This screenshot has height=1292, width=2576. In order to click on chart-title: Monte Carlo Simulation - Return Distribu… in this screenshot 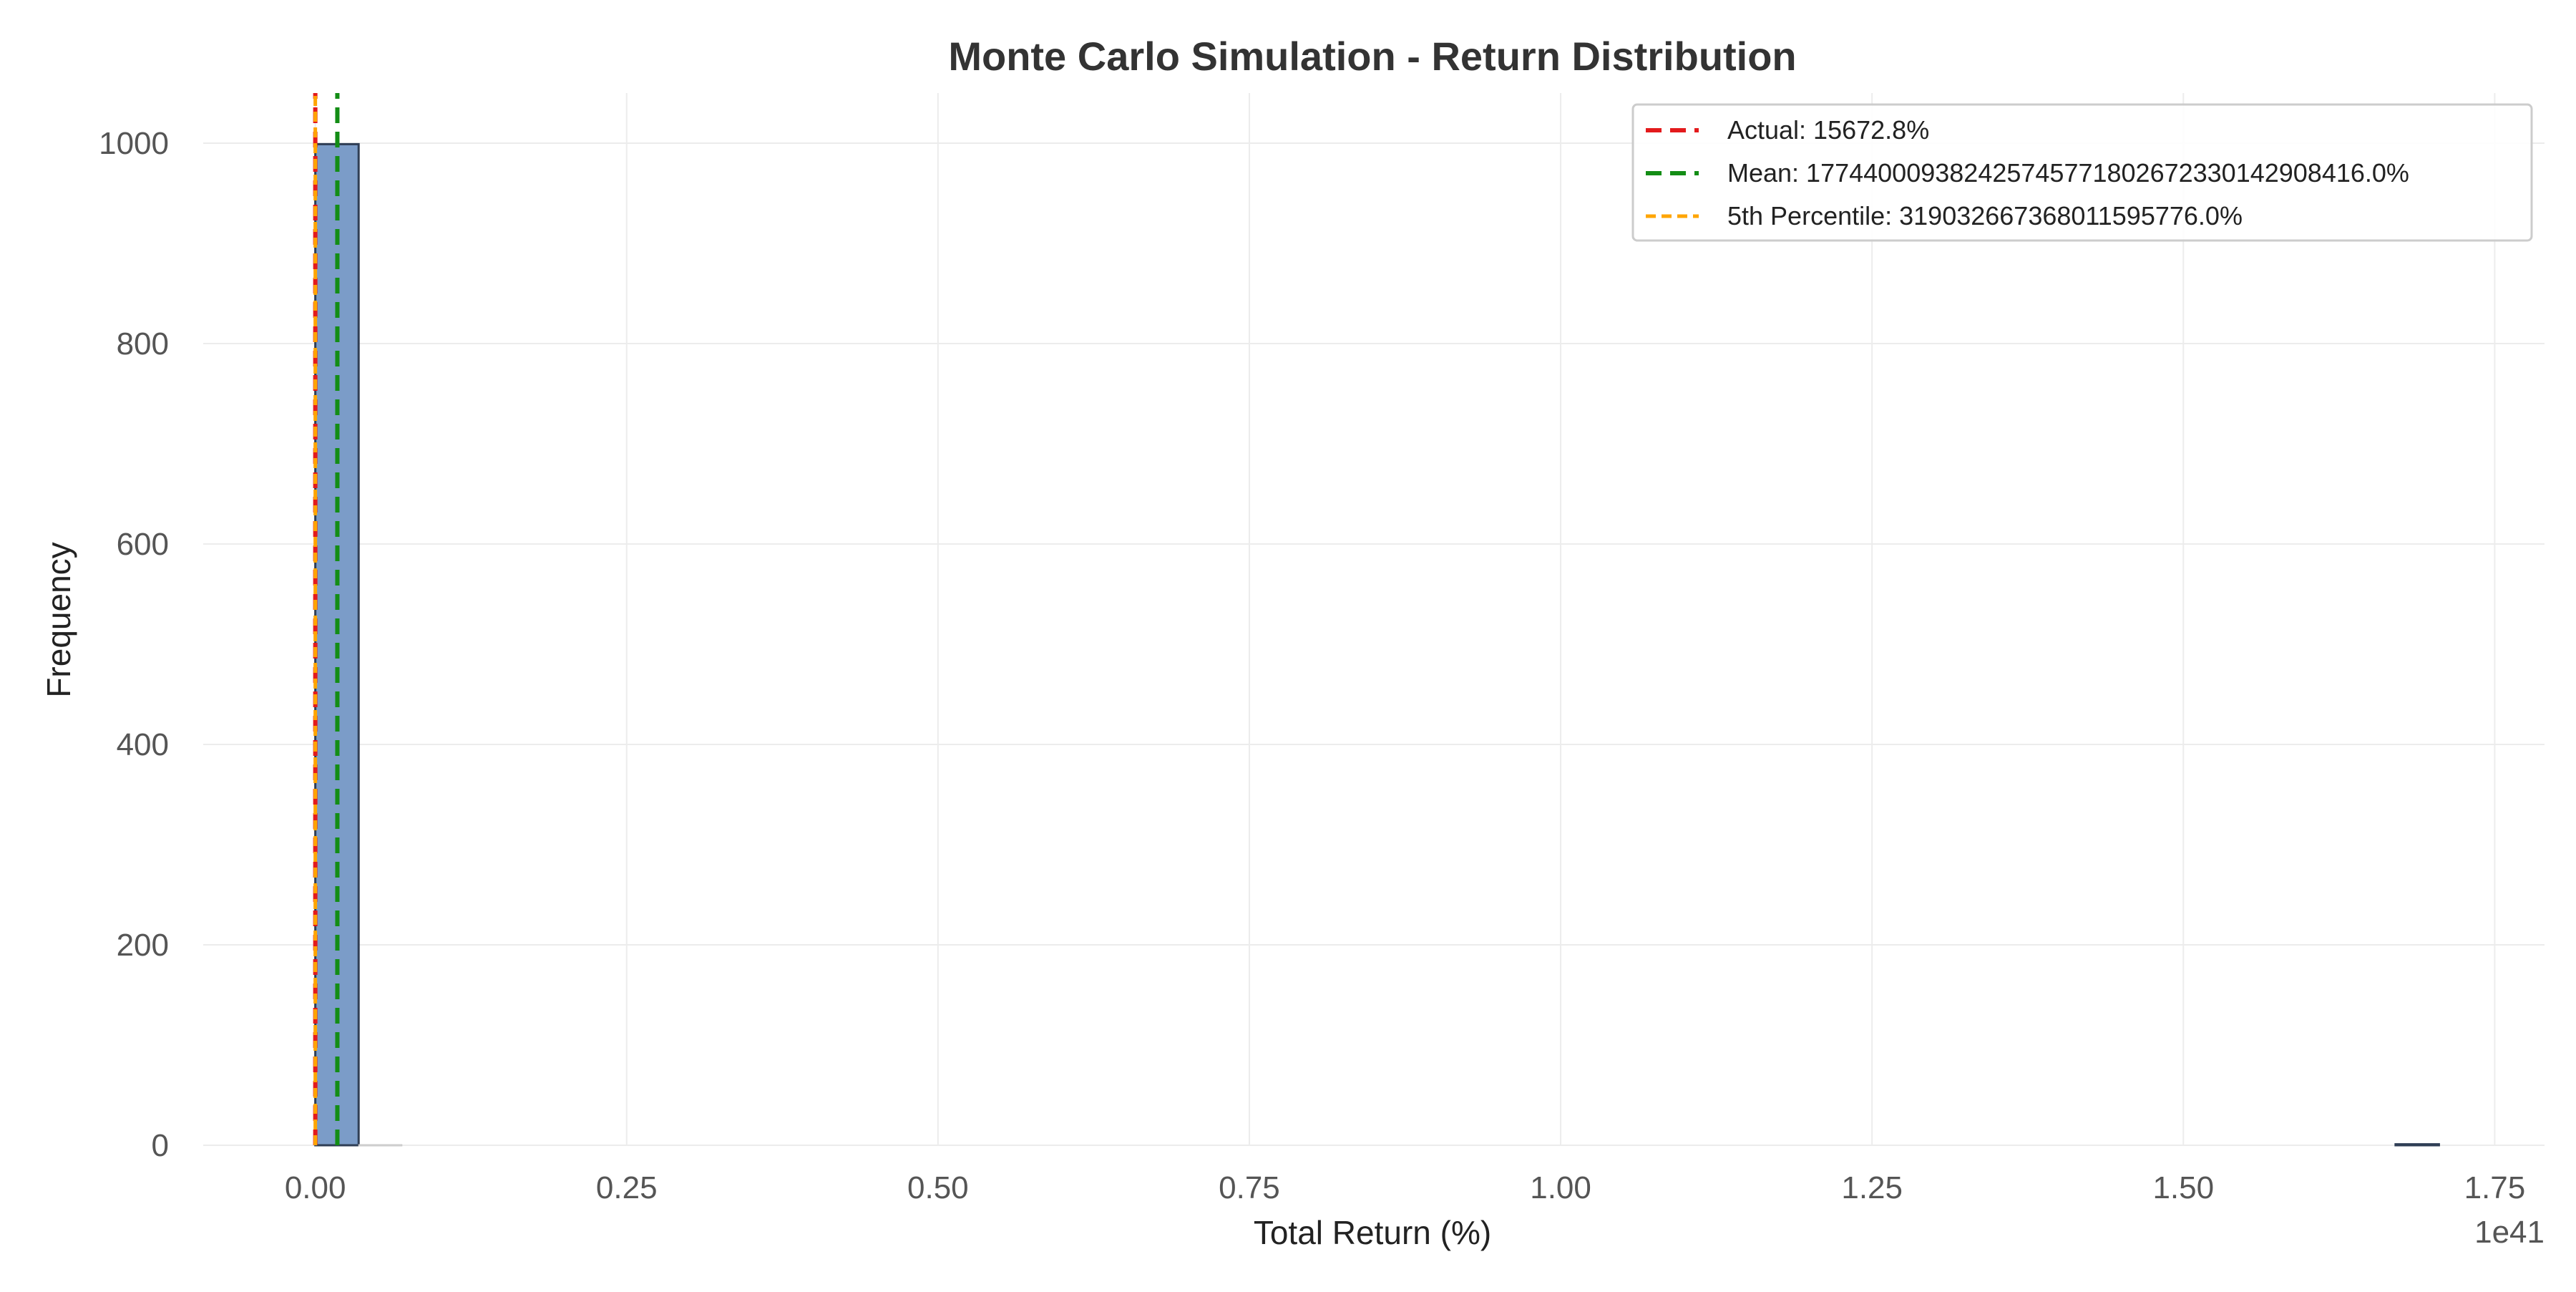, I will do `click(1372, 56)`.